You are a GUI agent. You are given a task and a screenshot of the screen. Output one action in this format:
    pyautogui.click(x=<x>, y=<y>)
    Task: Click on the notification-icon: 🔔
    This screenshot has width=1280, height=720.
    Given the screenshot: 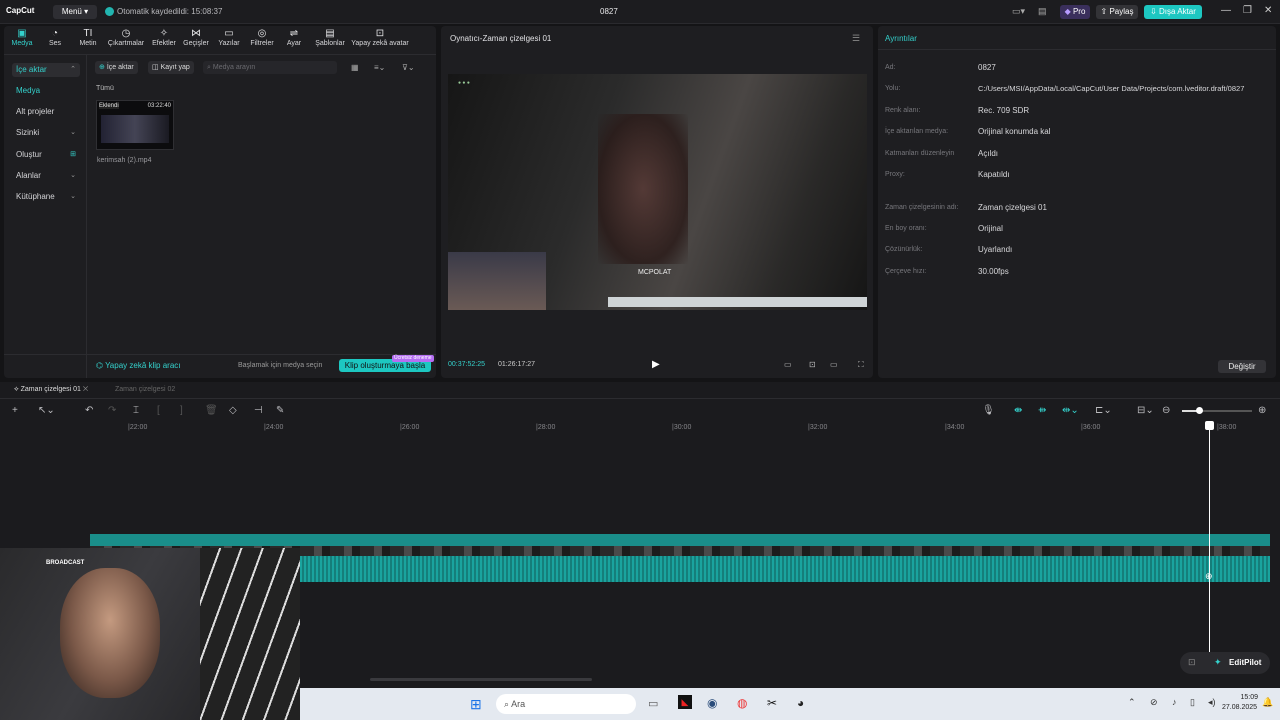 What is the action you would take?
    pyautogui.click(x=1267, y=702)
    